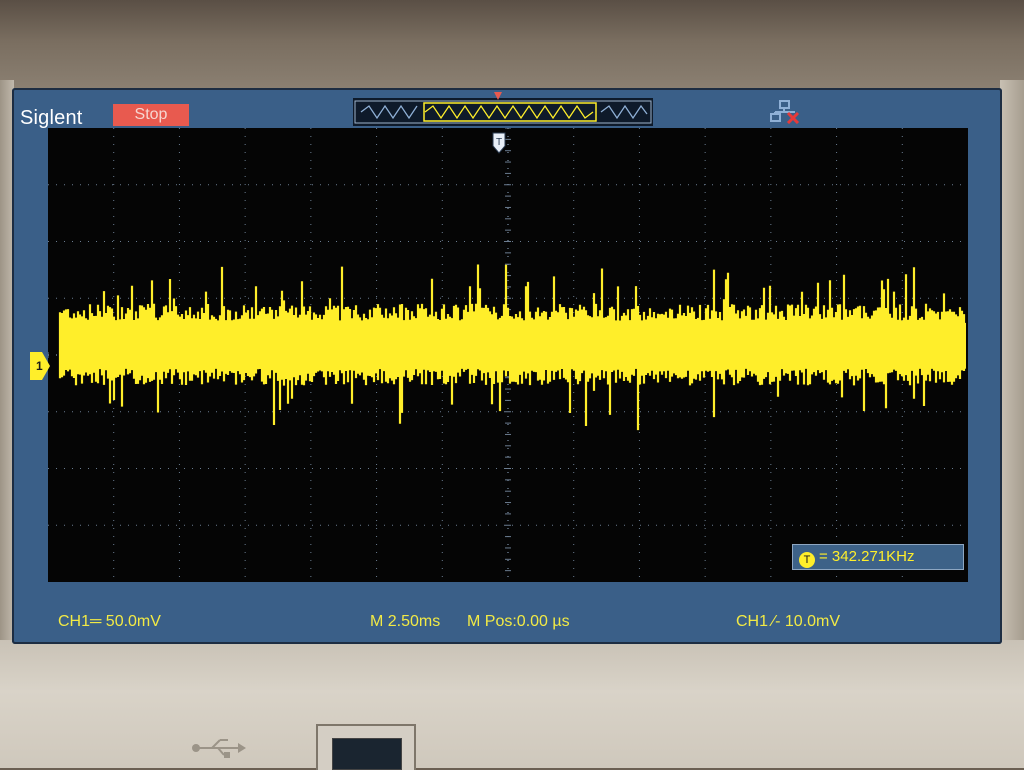 The image size is (1024, 770). What do you see at coordinates (867, 556) in the screenshot?
I see `frequency-value: = 342.271KHz` at bounding box center [867, 556].